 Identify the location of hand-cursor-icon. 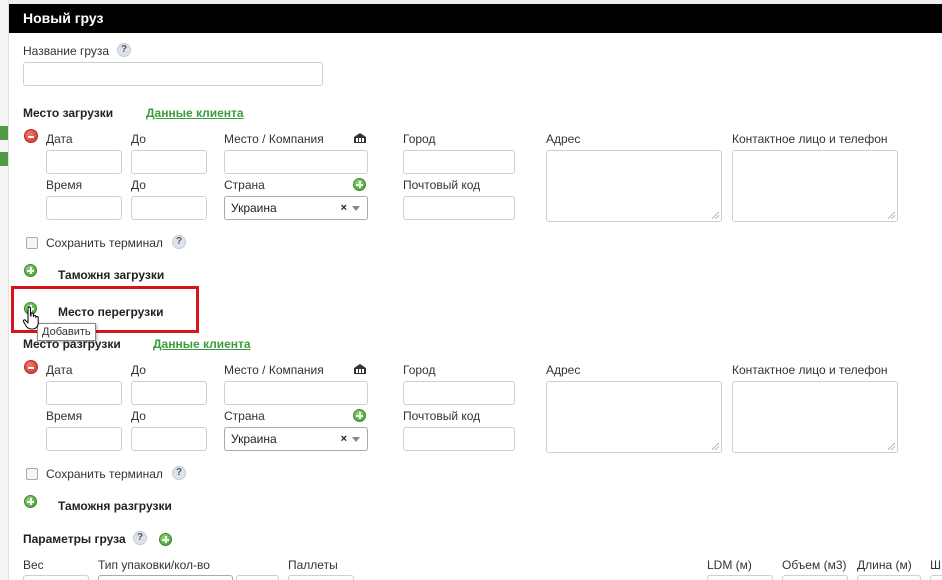
(30, 318).